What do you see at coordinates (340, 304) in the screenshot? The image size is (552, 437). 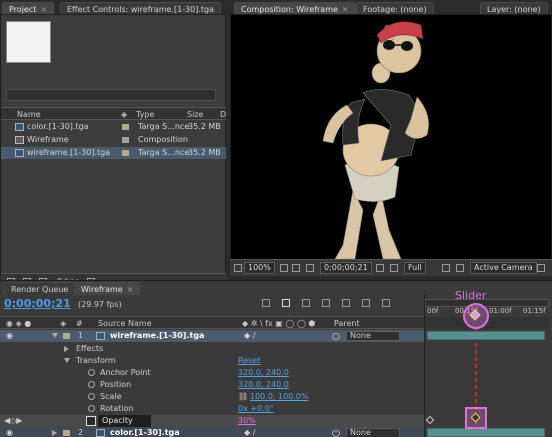 I see `timeline-switch-buttons` at bounding box center [340, 304].